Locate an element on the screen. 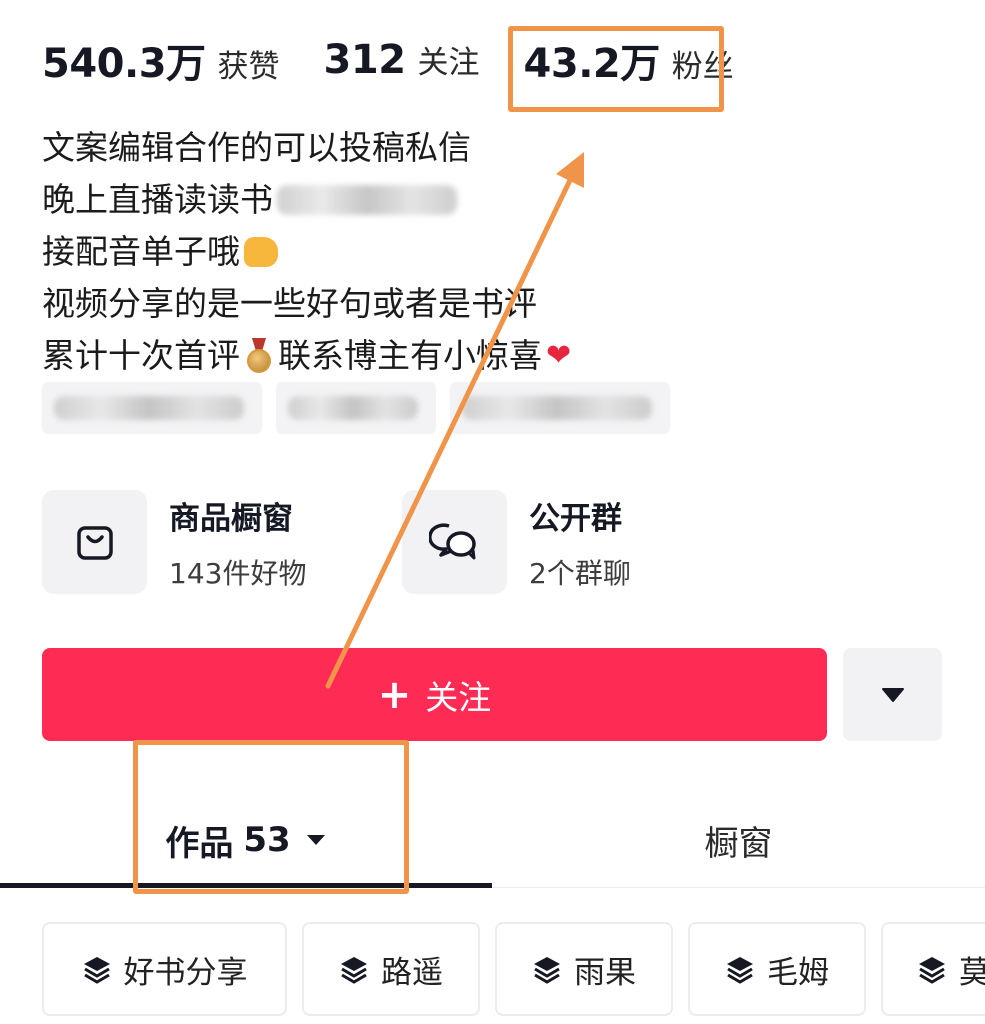 The width and height of the screenshot is (985, 1024). collection-chip: 好书分享 is located at coordinates (164, 969).